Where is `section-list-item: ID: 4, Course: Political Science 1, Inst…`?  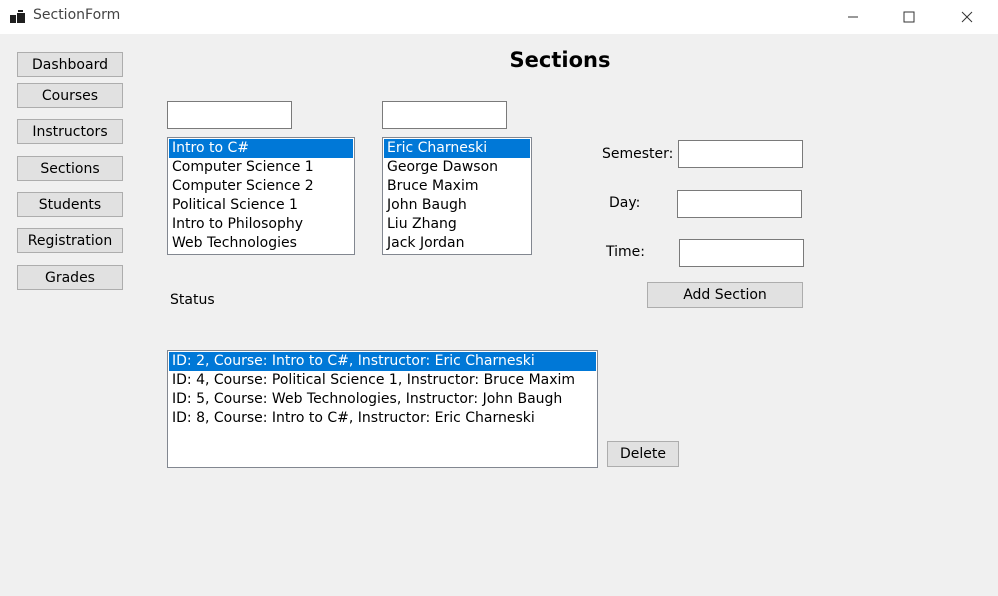
section-list-item: ID: 4, Course: Political Science 1, Inst… is located at coordinates (382, 380).